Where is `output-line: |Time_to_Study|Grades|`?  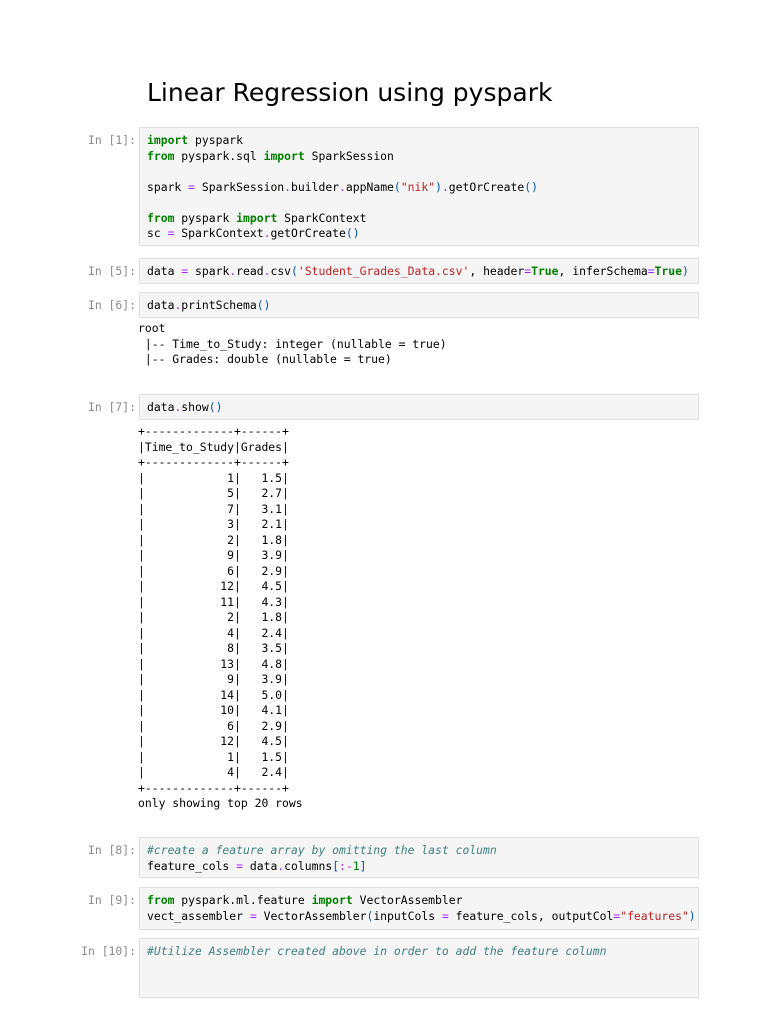
output-line: |Time_to_Study|Grades| is located at coordinates (213, 446).